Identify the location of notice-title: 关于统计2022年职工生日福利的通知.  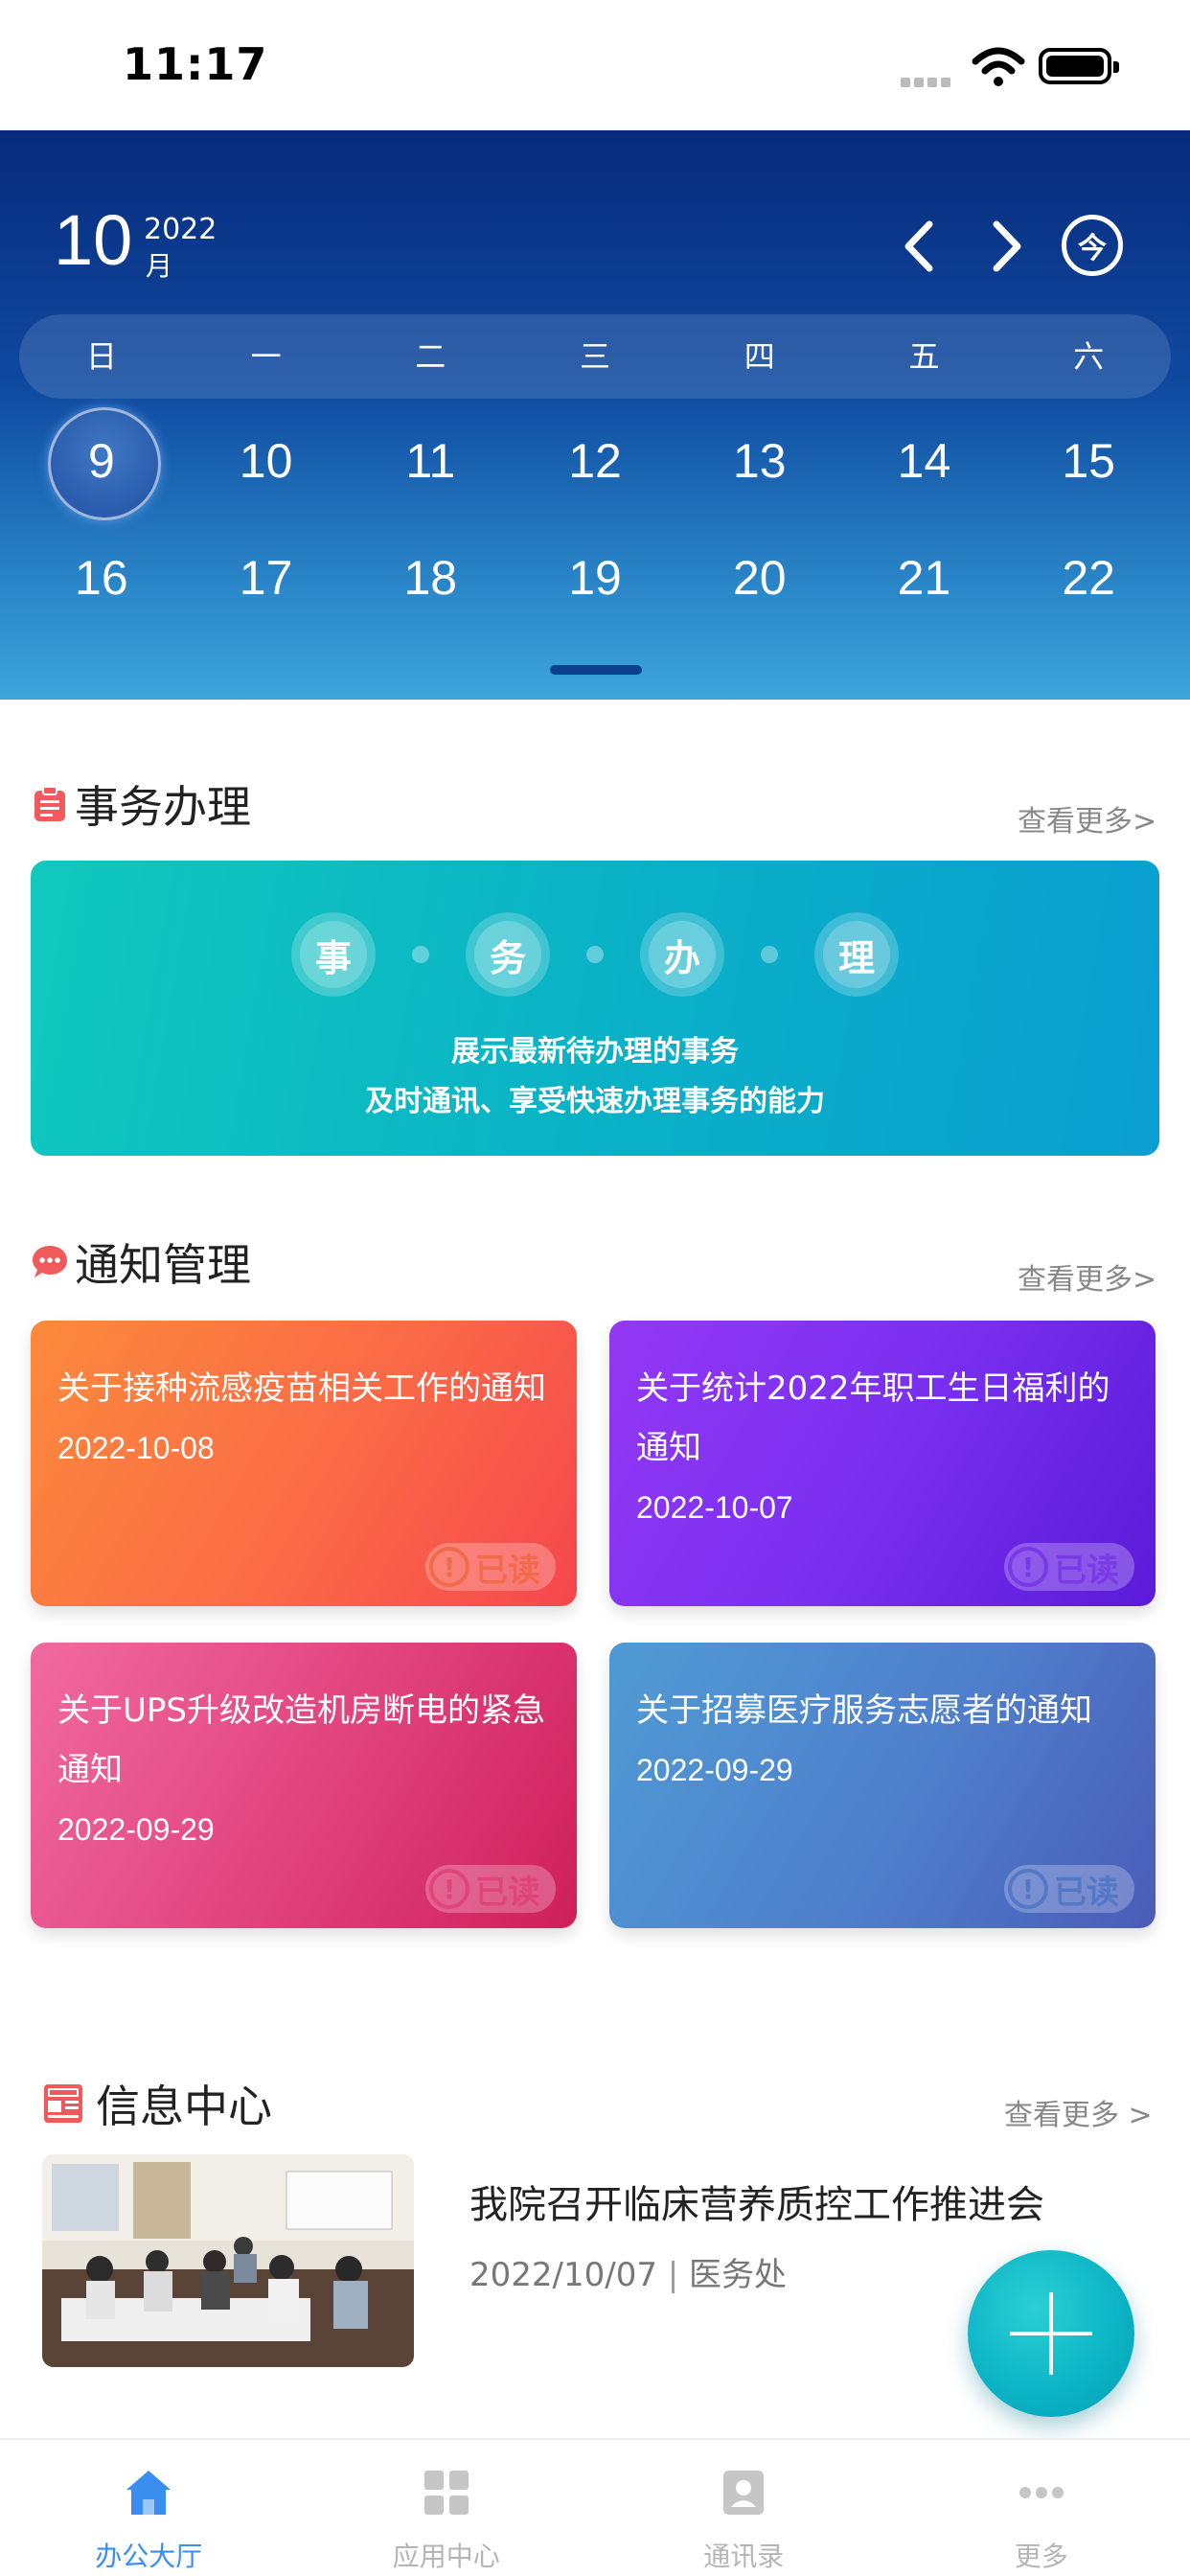
(873, 1418).